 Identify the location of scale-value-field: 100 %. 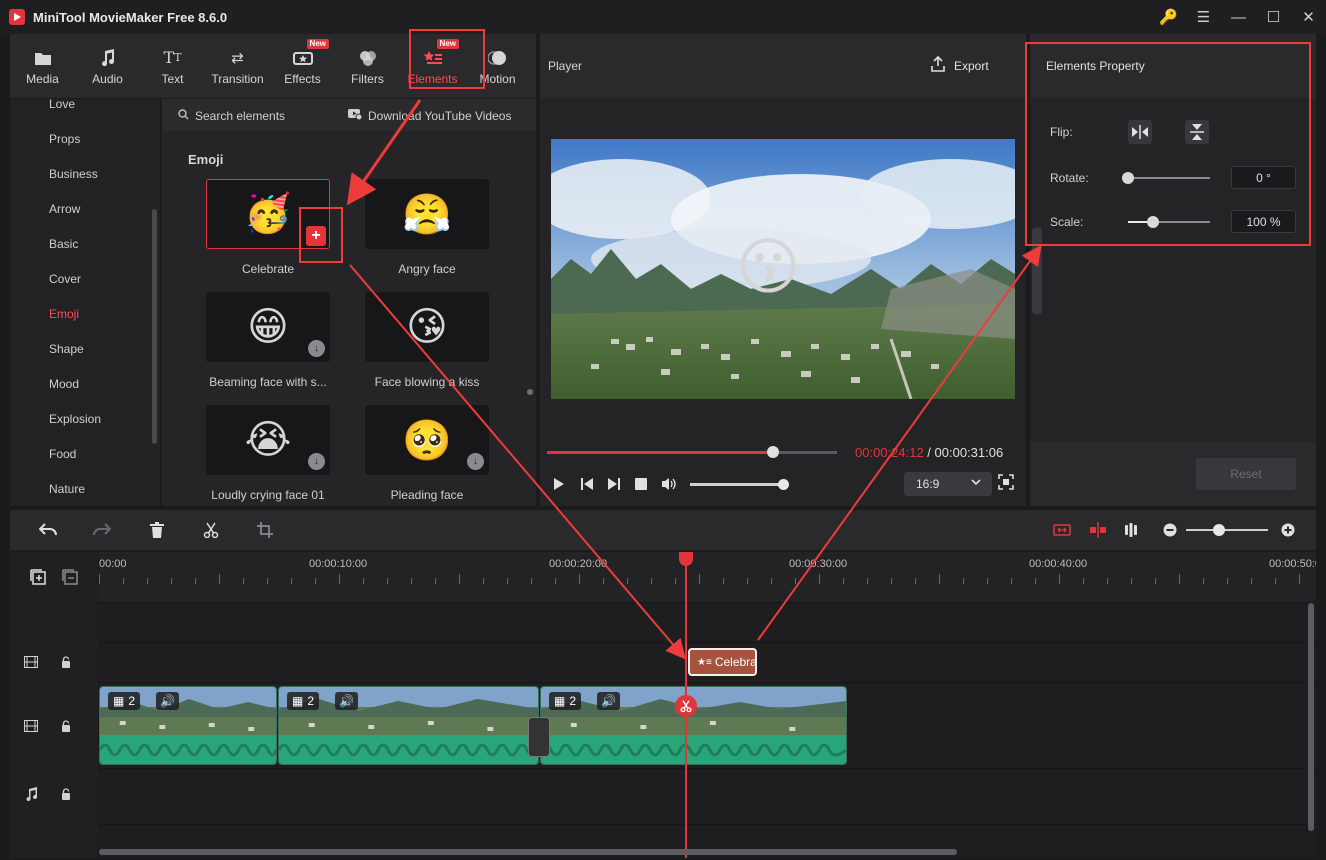
(1263, 221).